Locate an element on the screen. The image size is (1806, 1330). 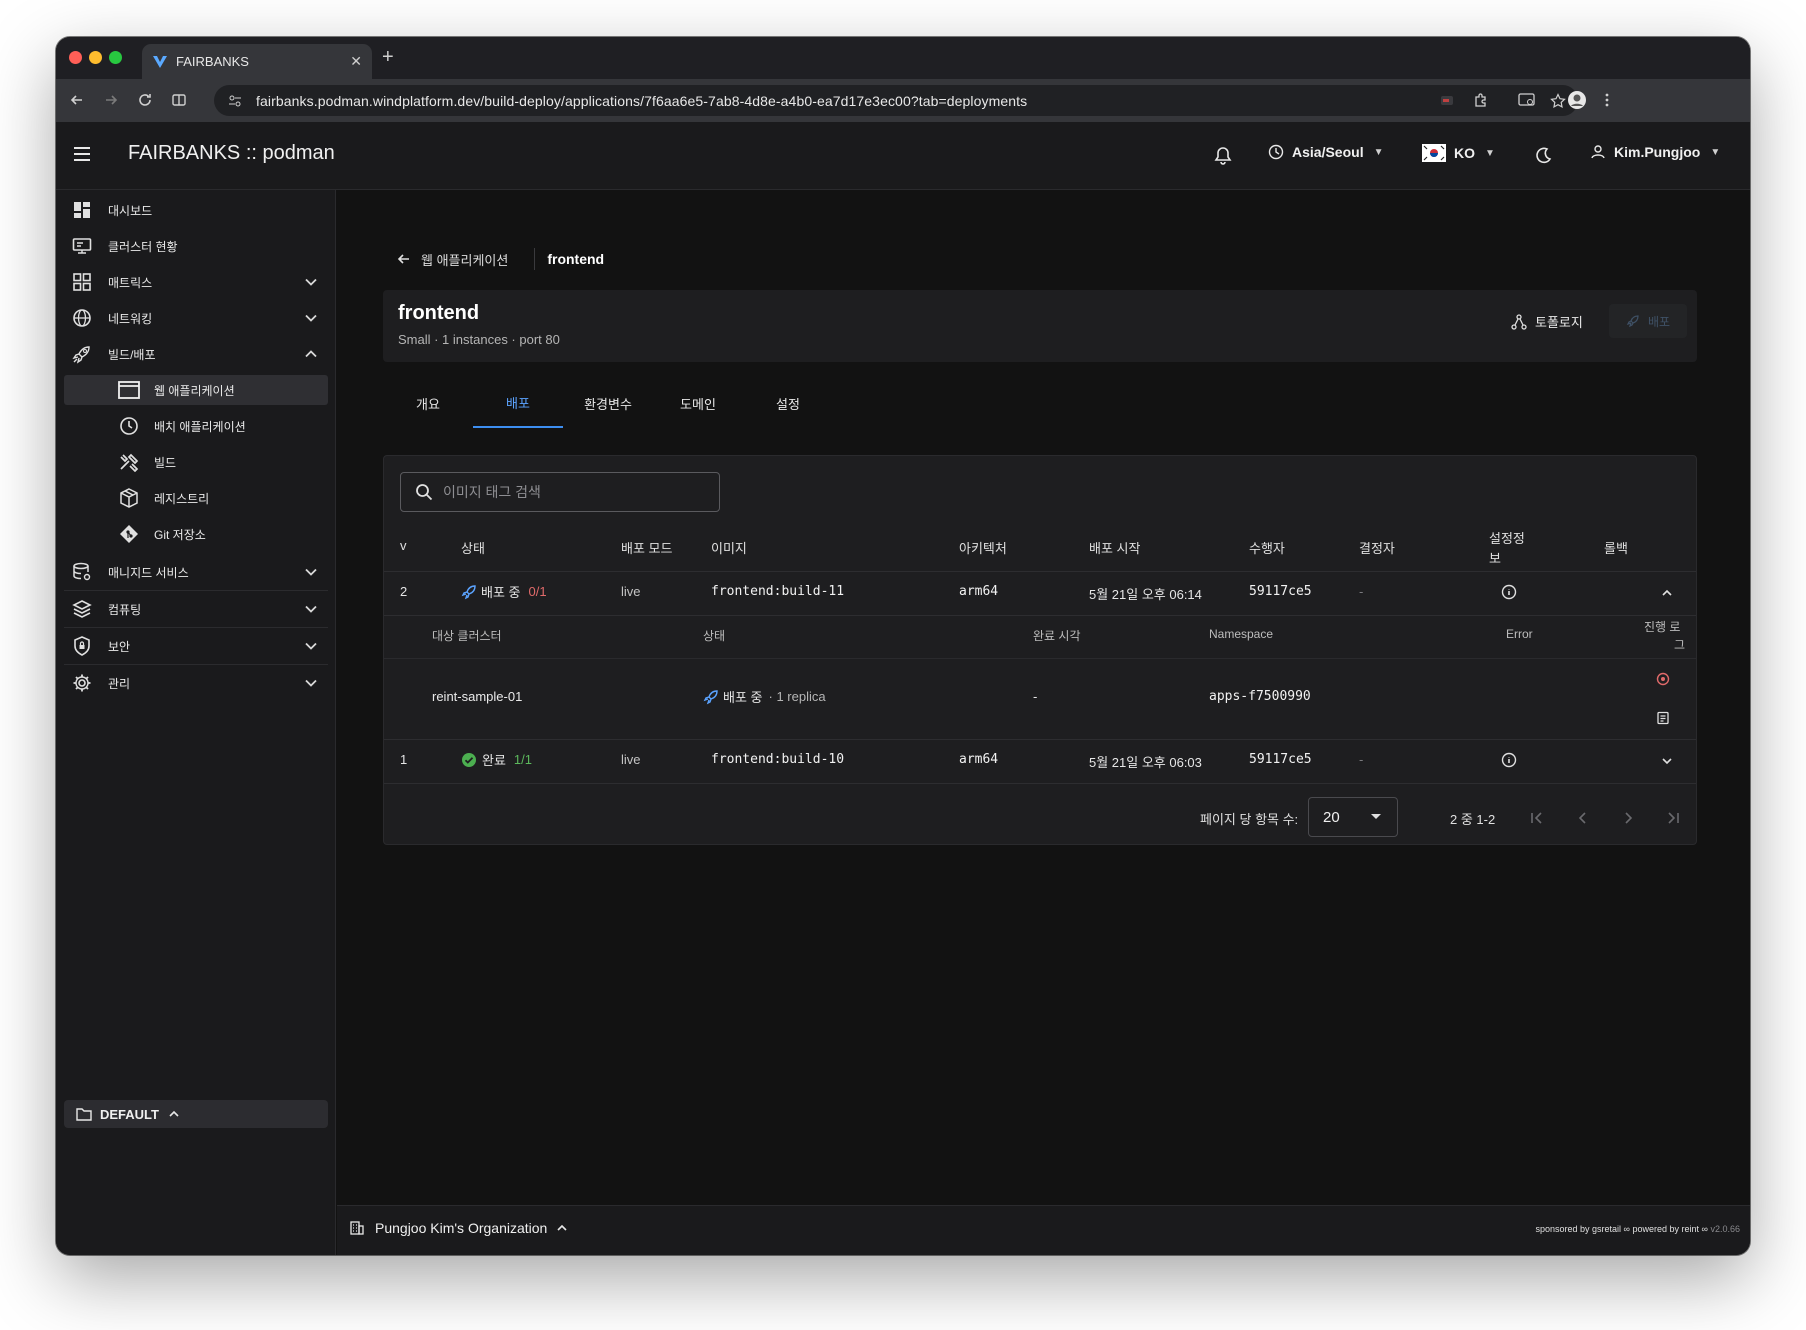
row-2-image: frontend:build-11 is located at coordinates (778, 591).